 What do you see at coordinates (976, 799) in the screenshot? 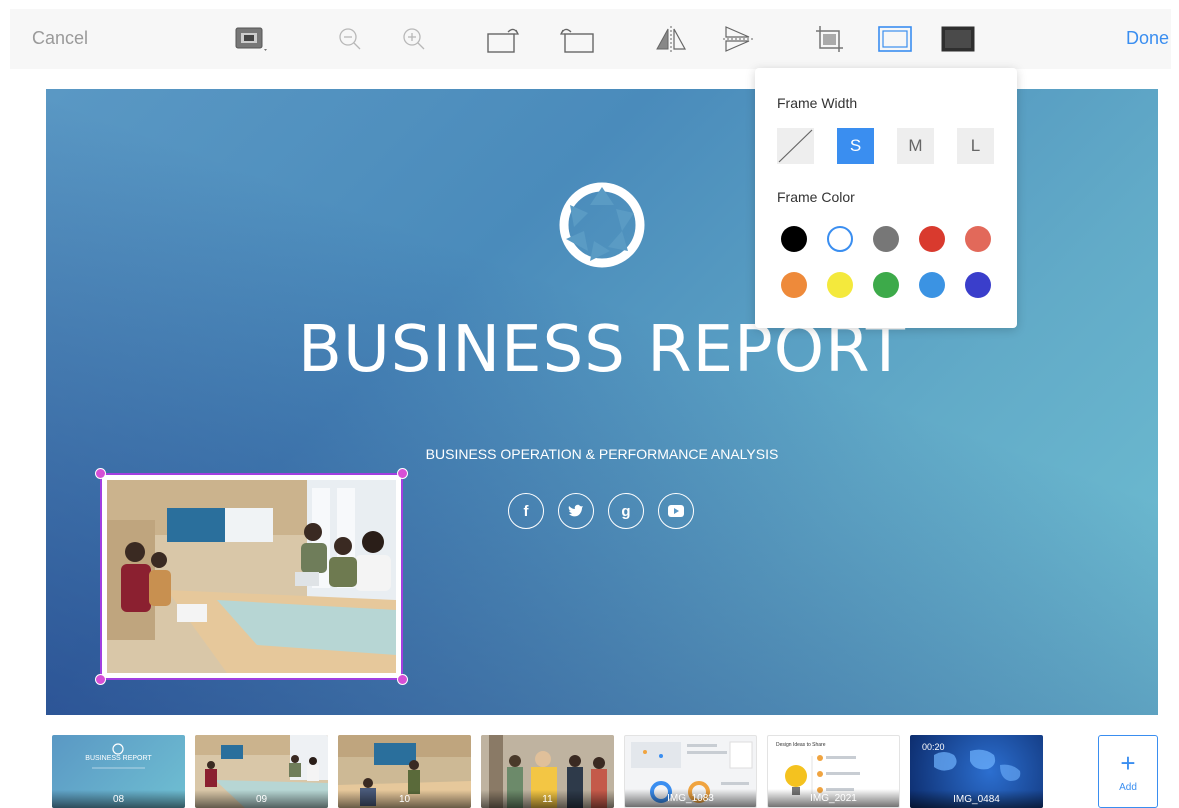
I see `thumbnail-label: IMG_0484` at bounding box center [976, 799].